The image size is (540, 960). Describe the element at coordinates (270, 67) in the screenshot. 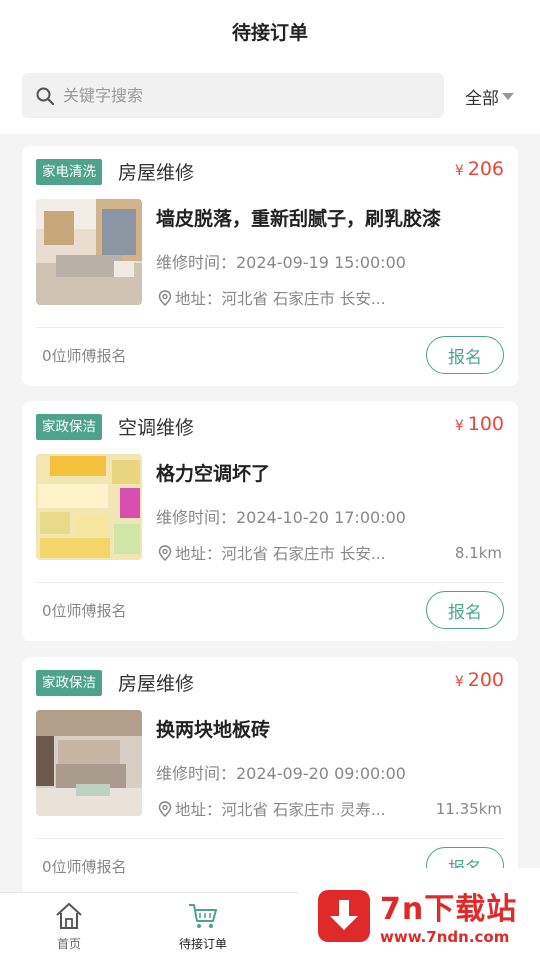

I see `header: 待接订单 全部` at that location.